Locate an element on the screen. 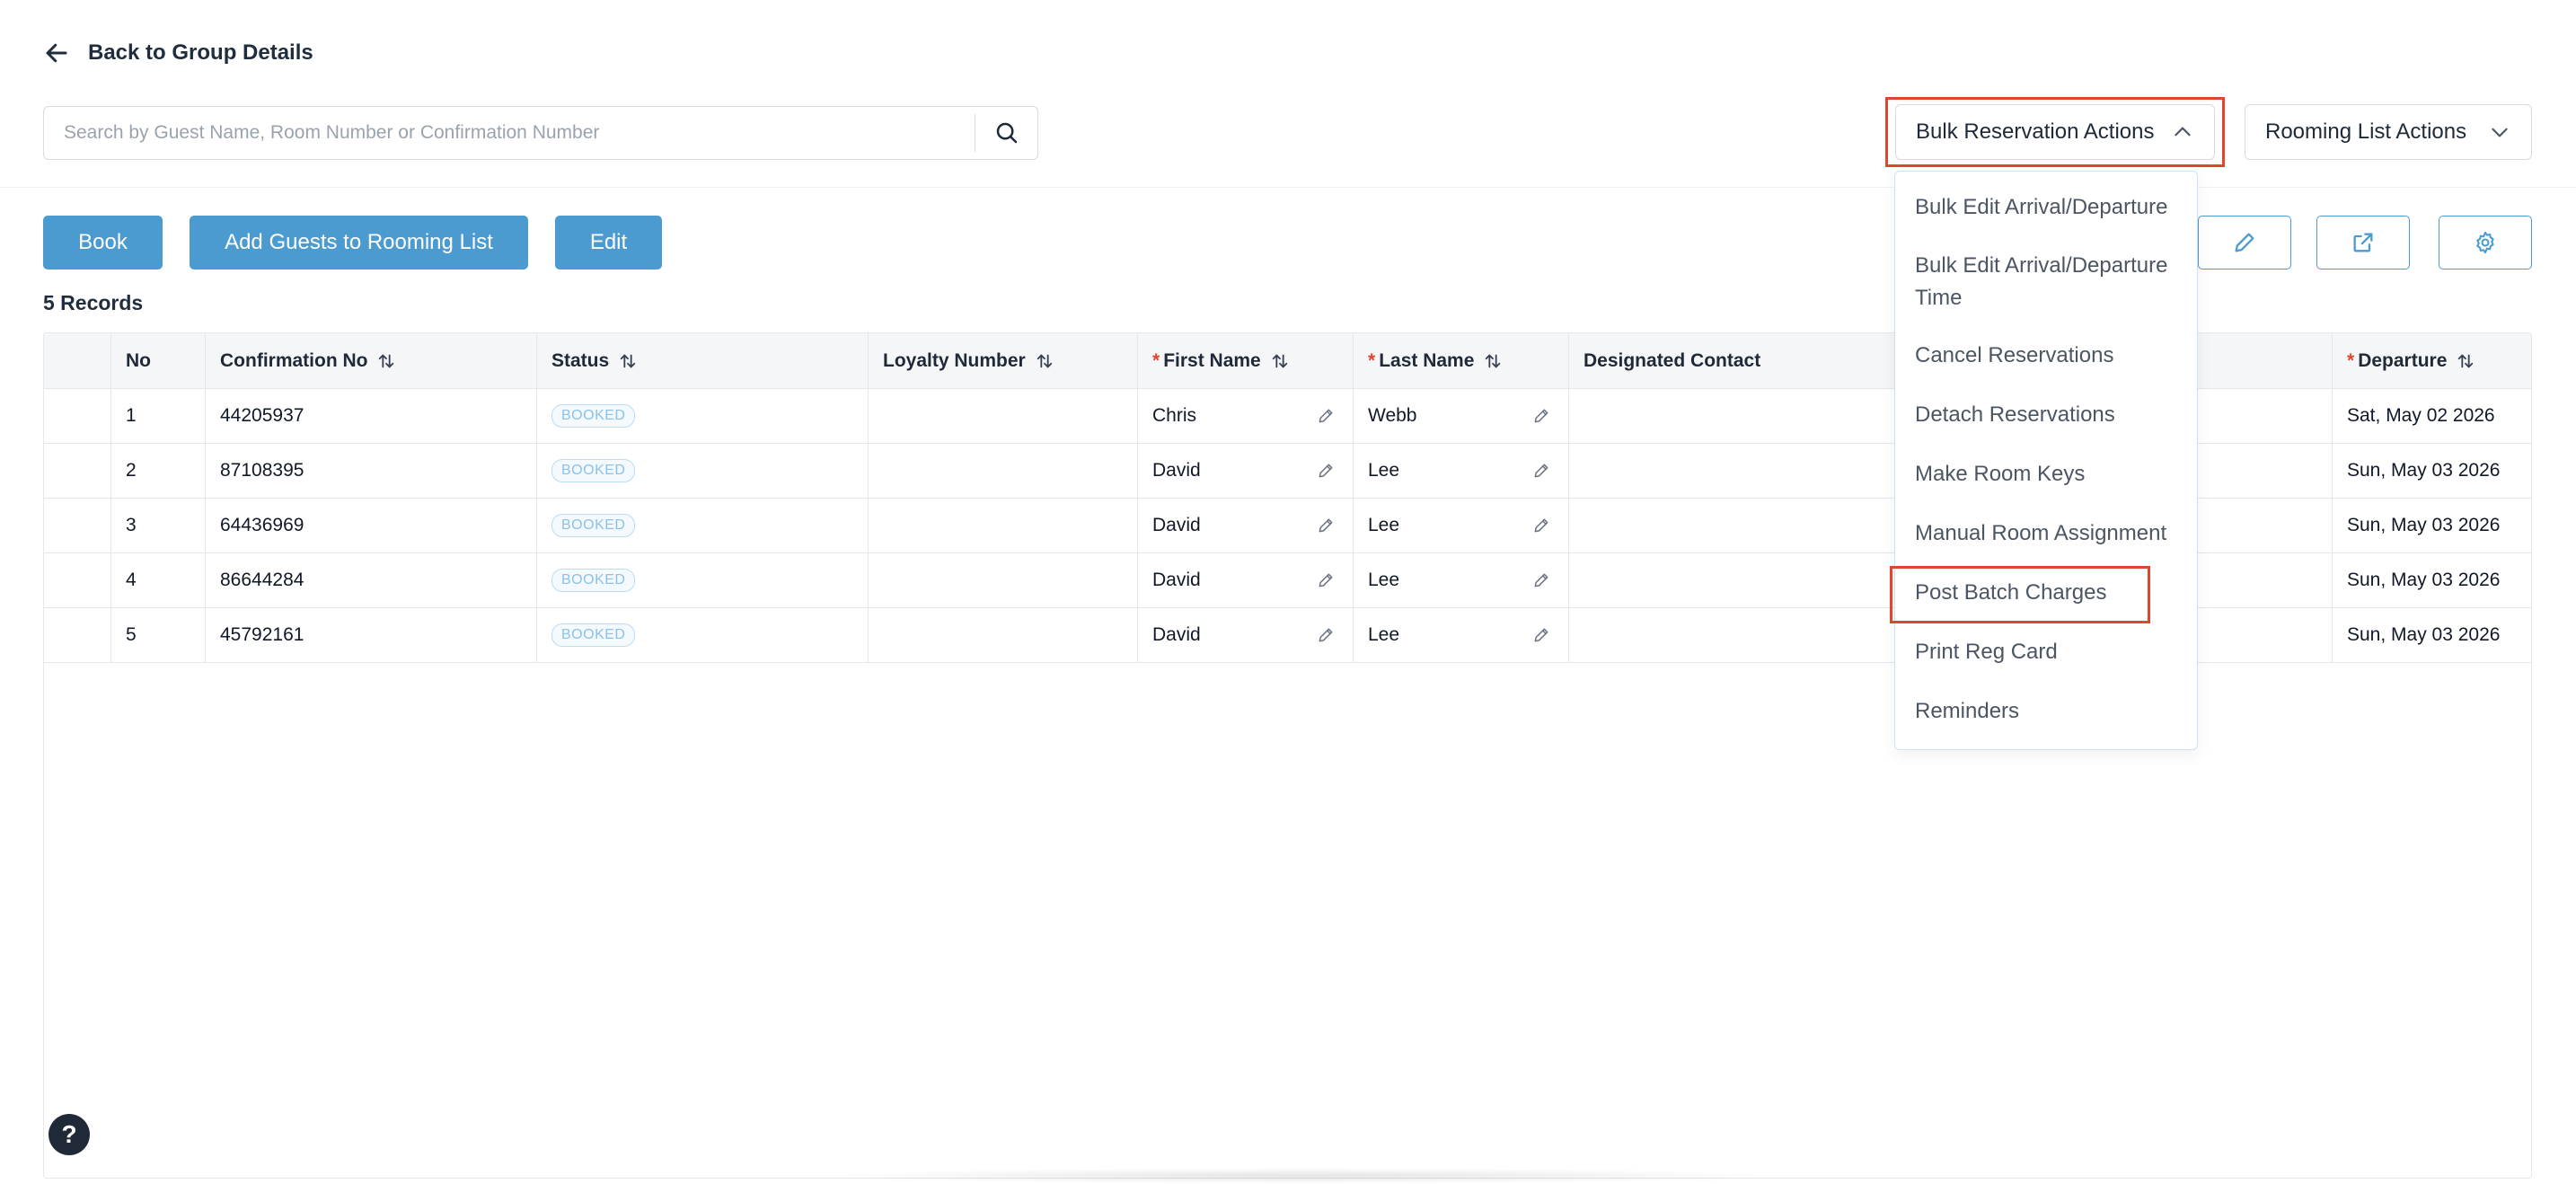 This screenshot has height=1184, width=2576. header-first-name: * First Name is located at coordinates (1246, 360).